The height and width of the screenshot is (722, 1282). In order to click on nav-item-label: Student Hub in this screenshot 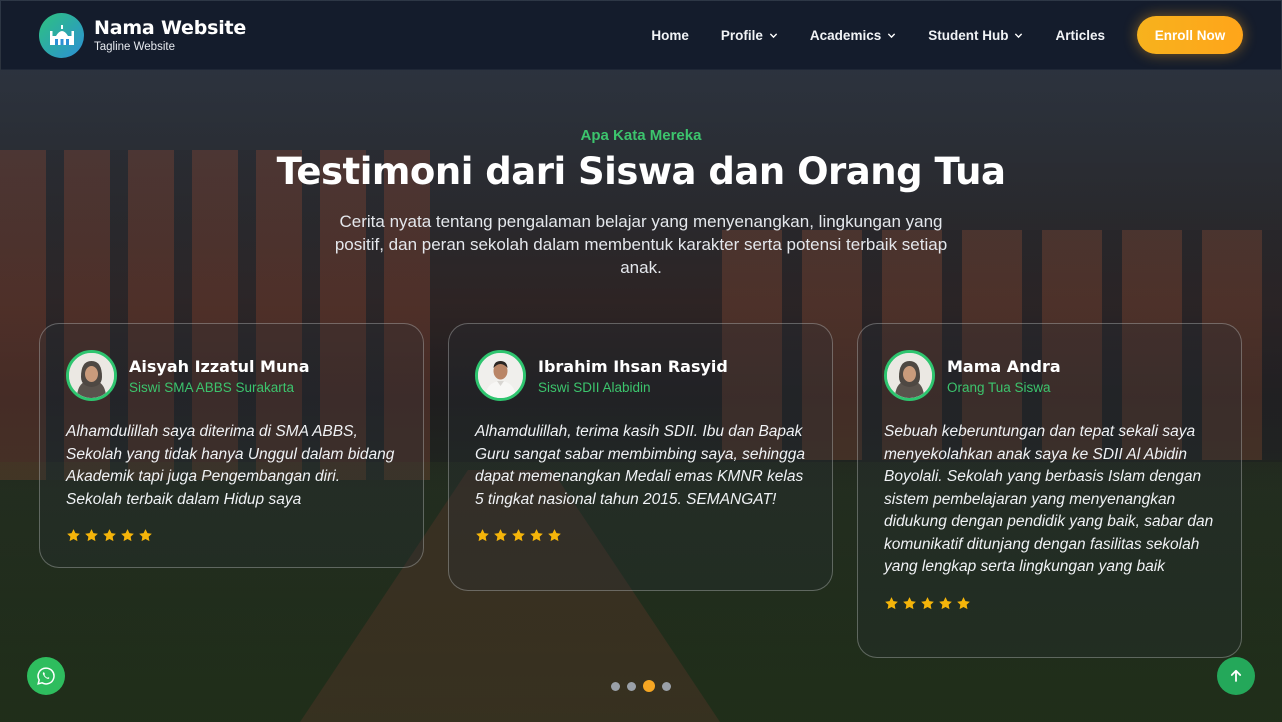, I will do `click(968, 35)`.